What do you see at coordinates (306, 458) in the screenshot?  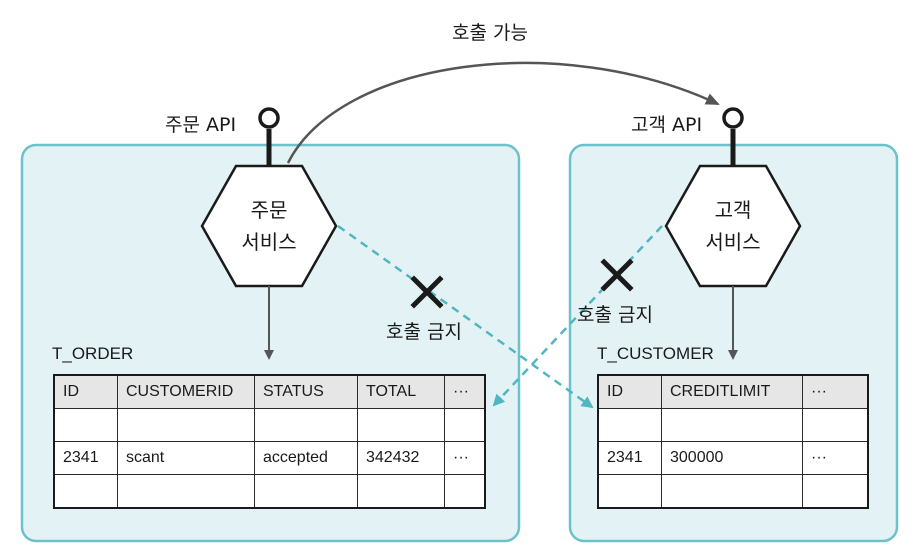 I see `table-cell: accepted` at bounding box center [306, 458].